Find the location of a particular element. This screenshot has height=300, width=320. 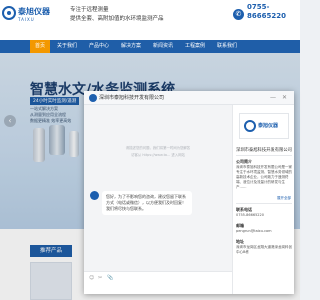

logo-subtext: TAIXU is located at coordinates (26, 19).